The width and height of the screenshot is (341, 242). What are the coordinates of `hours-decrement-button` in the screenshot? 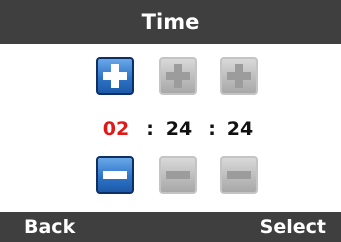 It's located at (115, 175).